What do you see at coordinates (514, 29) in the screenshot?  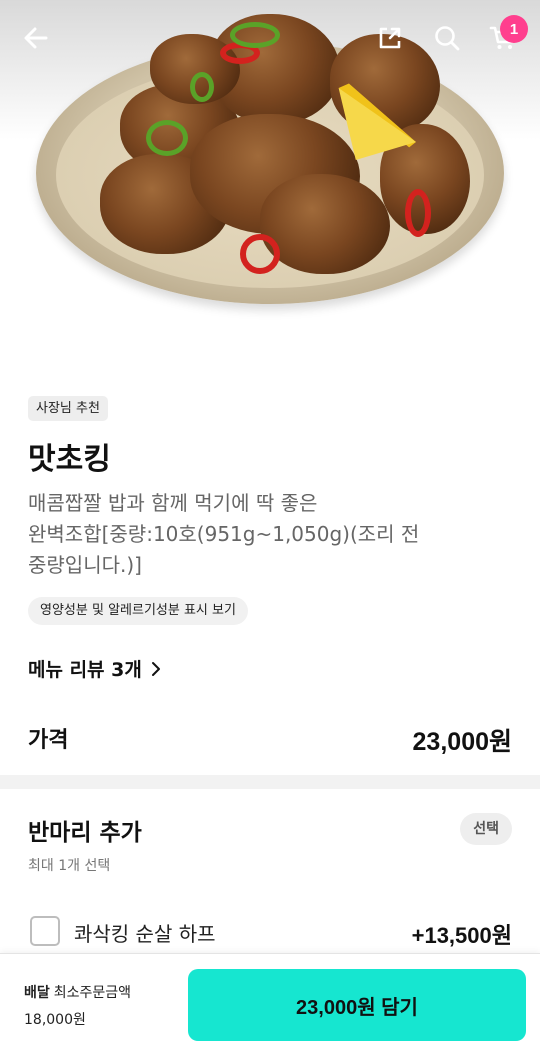 I see `cart-count-badge: 1` at bounding box center [514, 29].